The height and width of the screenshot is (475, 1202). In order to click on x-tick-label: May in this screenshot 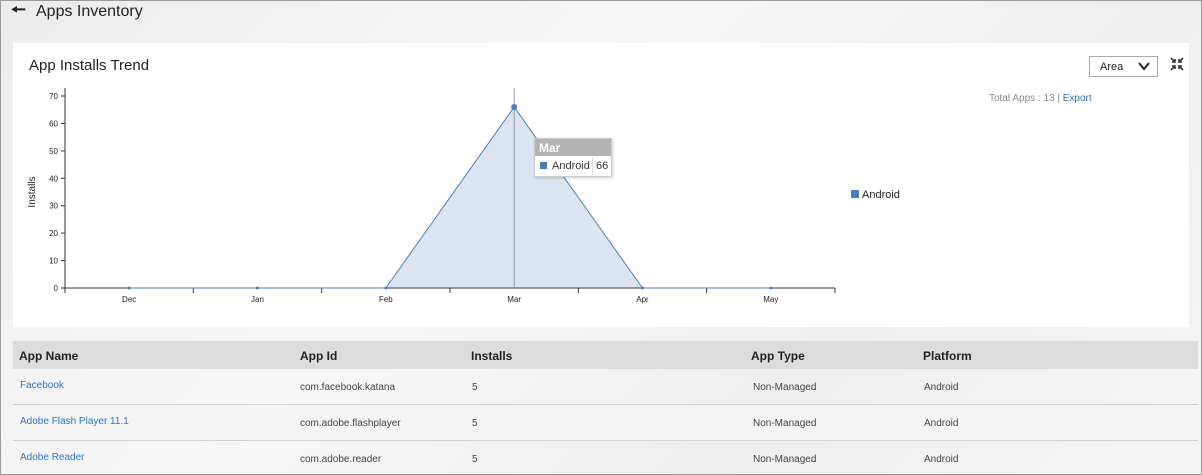, I will do `click(770, 299)`.